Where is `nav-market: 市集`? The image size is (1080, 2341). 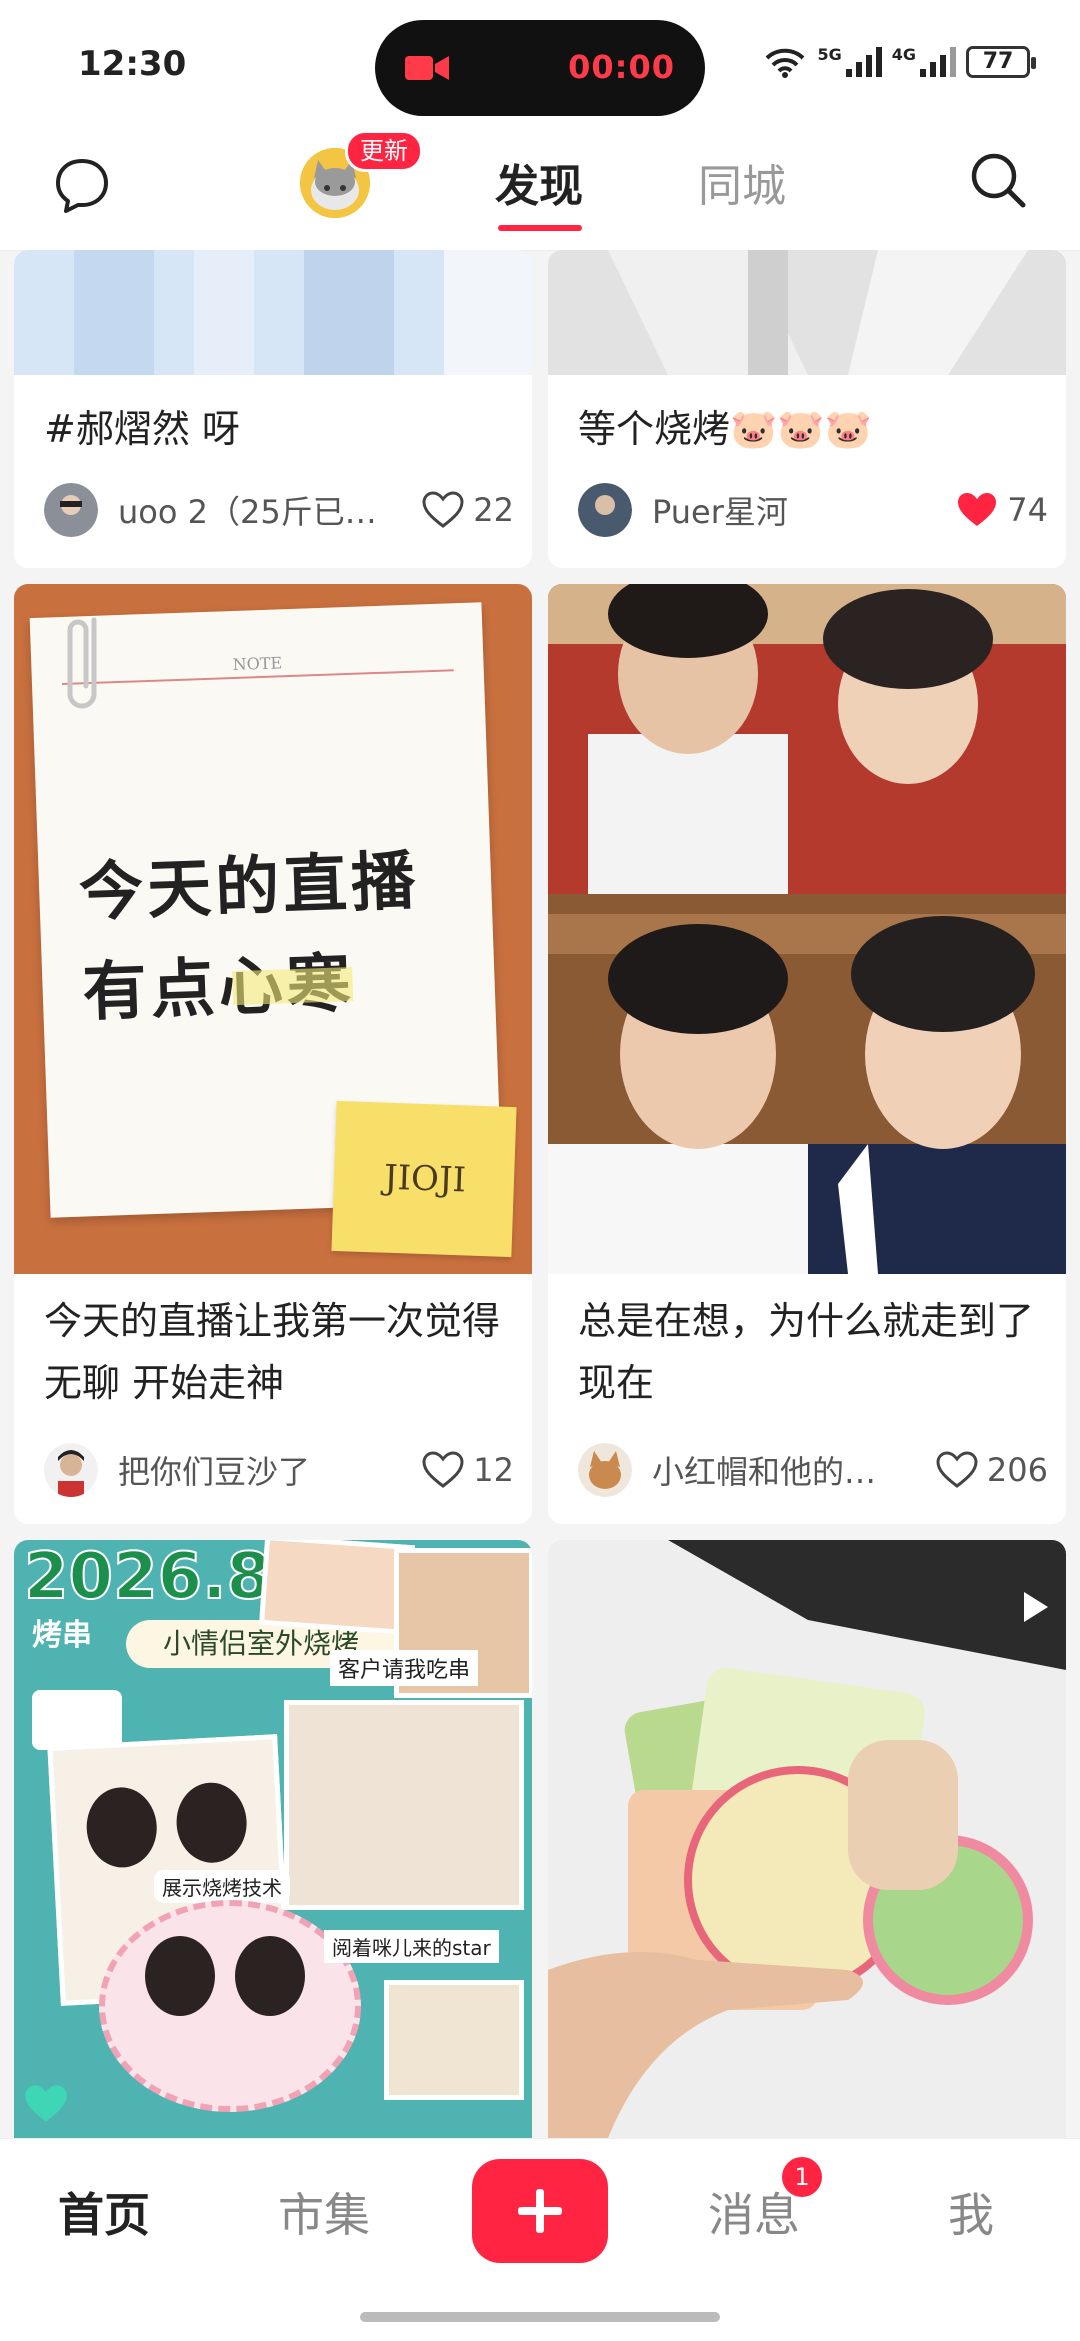 nav-market: 市集 is located at coordinates (324, 2212).